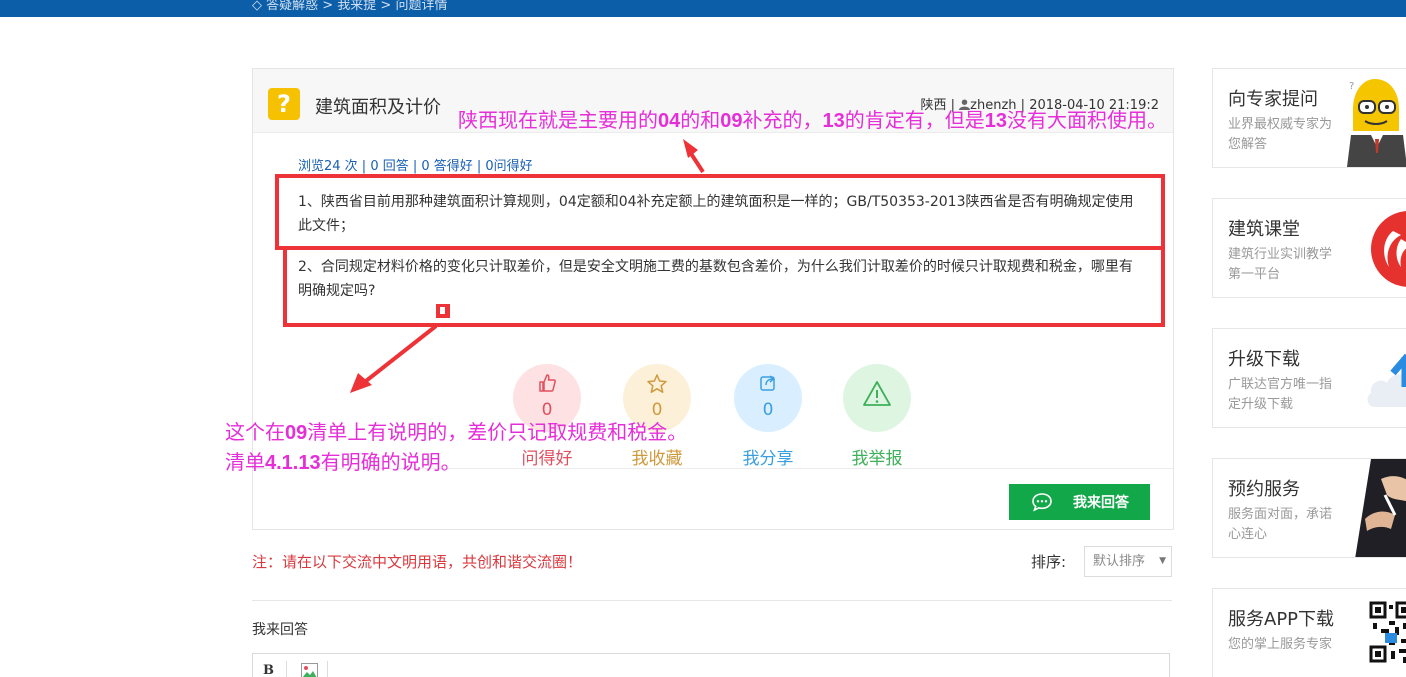 This screenshot has height=677, width=1406. Describe the element at coordinates (309, 670) in the screenshot. I see `image-insert-icon` at that location.